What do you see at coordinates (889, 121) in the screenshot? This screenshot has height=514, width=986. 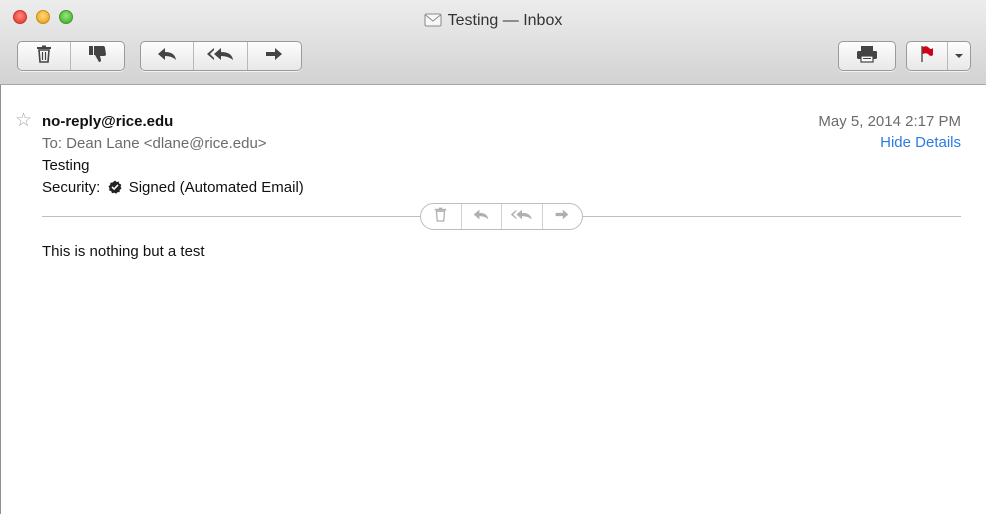 I see `message-date: May 5, 2014 2:17 PM` at bounding box center [889, 121].